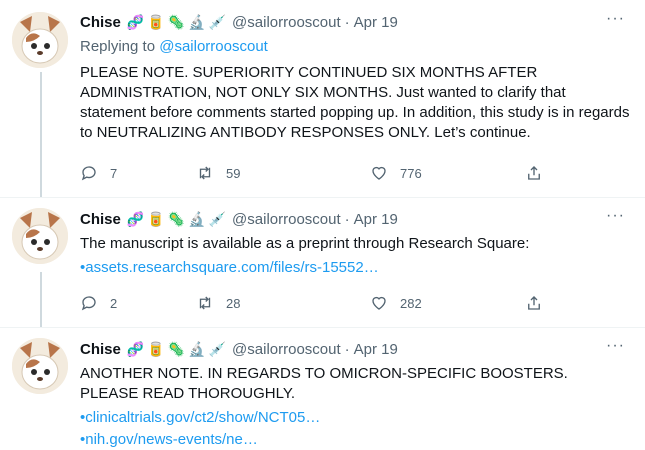 Image resolution: width=645 pixels, height=450 pixels. What do you see at coordinates (283, 173) in the screenshot?
I see `retweet-button: 59` at bounding box center [283, 173].